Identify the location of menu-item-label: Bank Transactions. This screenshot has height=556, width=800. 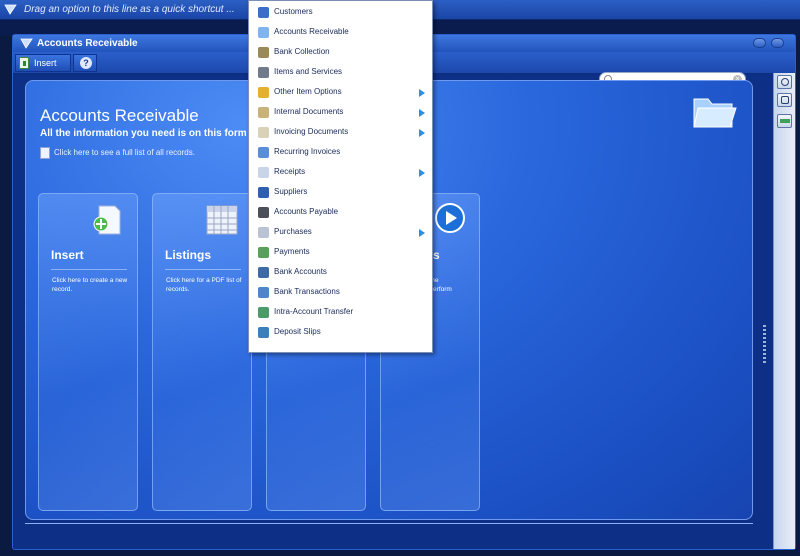
(307, 291).